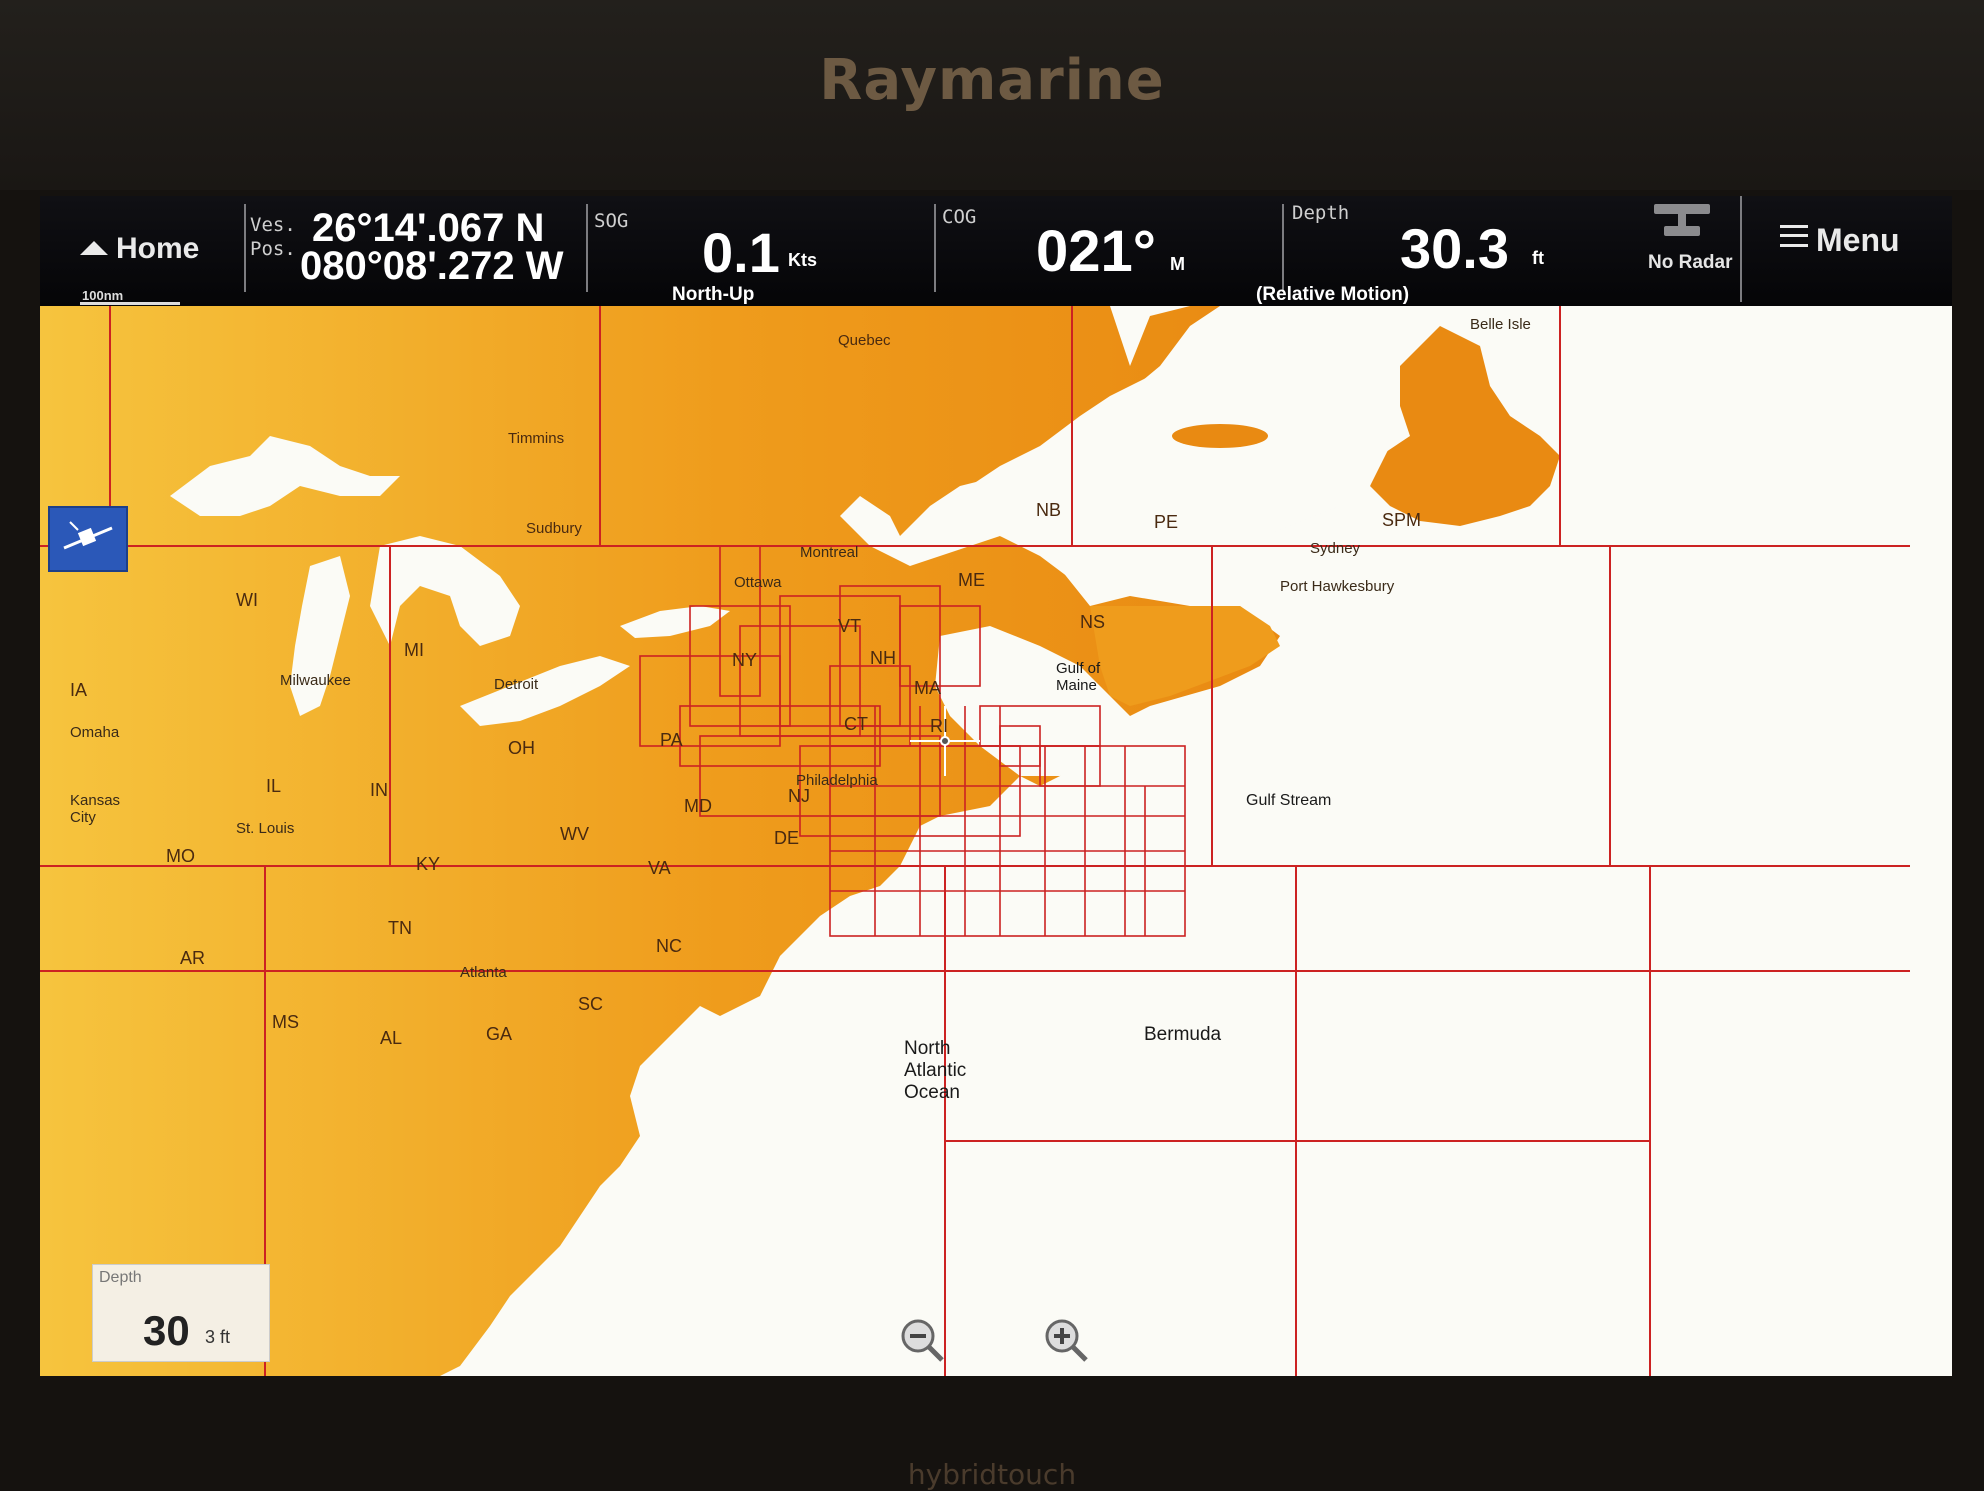 The image size is (1984, 1491). What do you see at coordinates (659, 868) in the screenshot?
I see `map-label: VA` at bounding box center [659, 868].